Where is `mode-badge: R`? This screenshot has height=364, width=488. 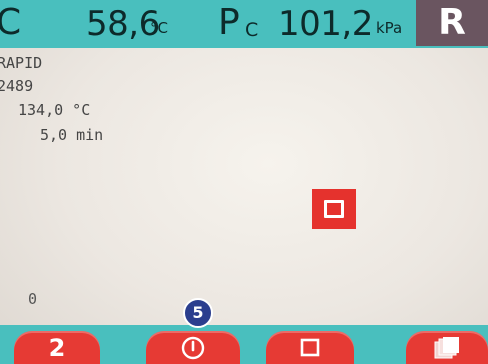 mode-badge: R is located at coordinates (452, 23).